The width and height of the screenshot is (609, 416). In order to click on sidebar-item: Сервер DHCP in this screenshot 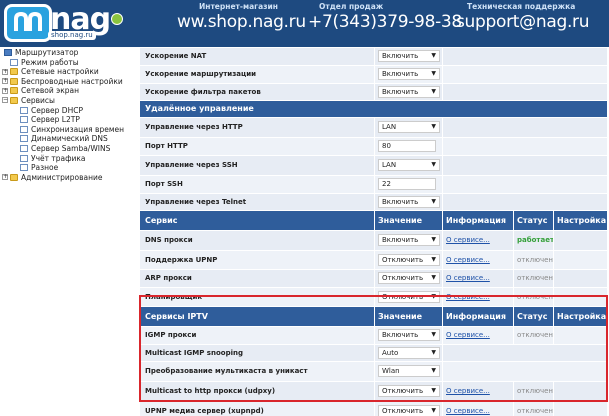, I will do `click(70, 111)`.